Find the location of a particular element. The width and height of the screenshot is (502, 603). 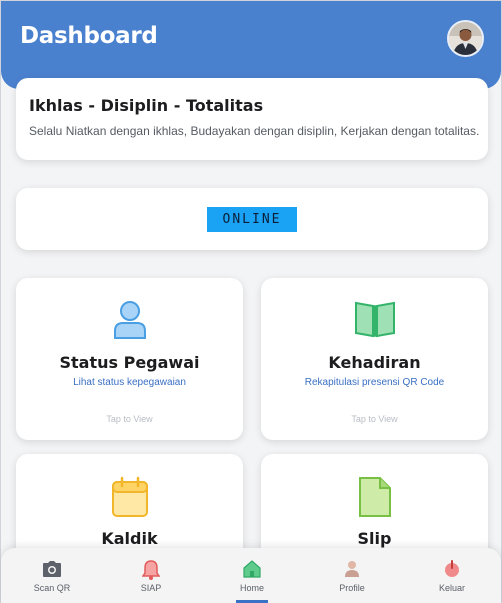

avatar is located at coordinates (465, 38).